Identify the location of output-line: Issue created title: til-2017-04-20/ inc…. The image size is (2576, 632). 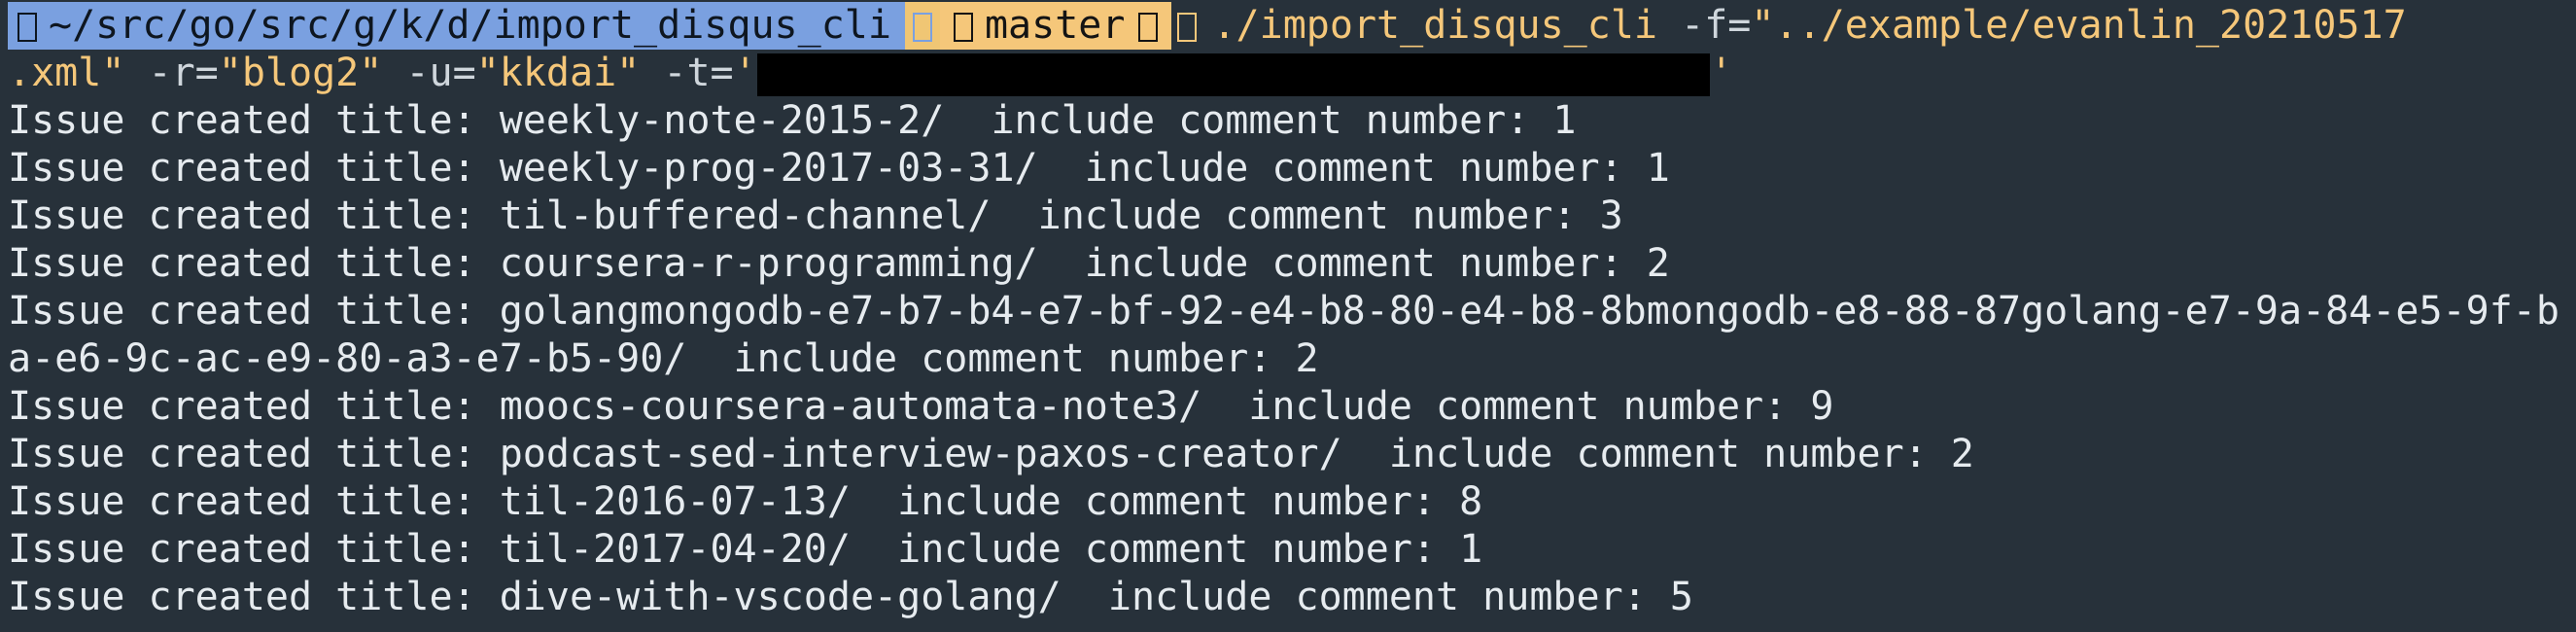
(746, 549).